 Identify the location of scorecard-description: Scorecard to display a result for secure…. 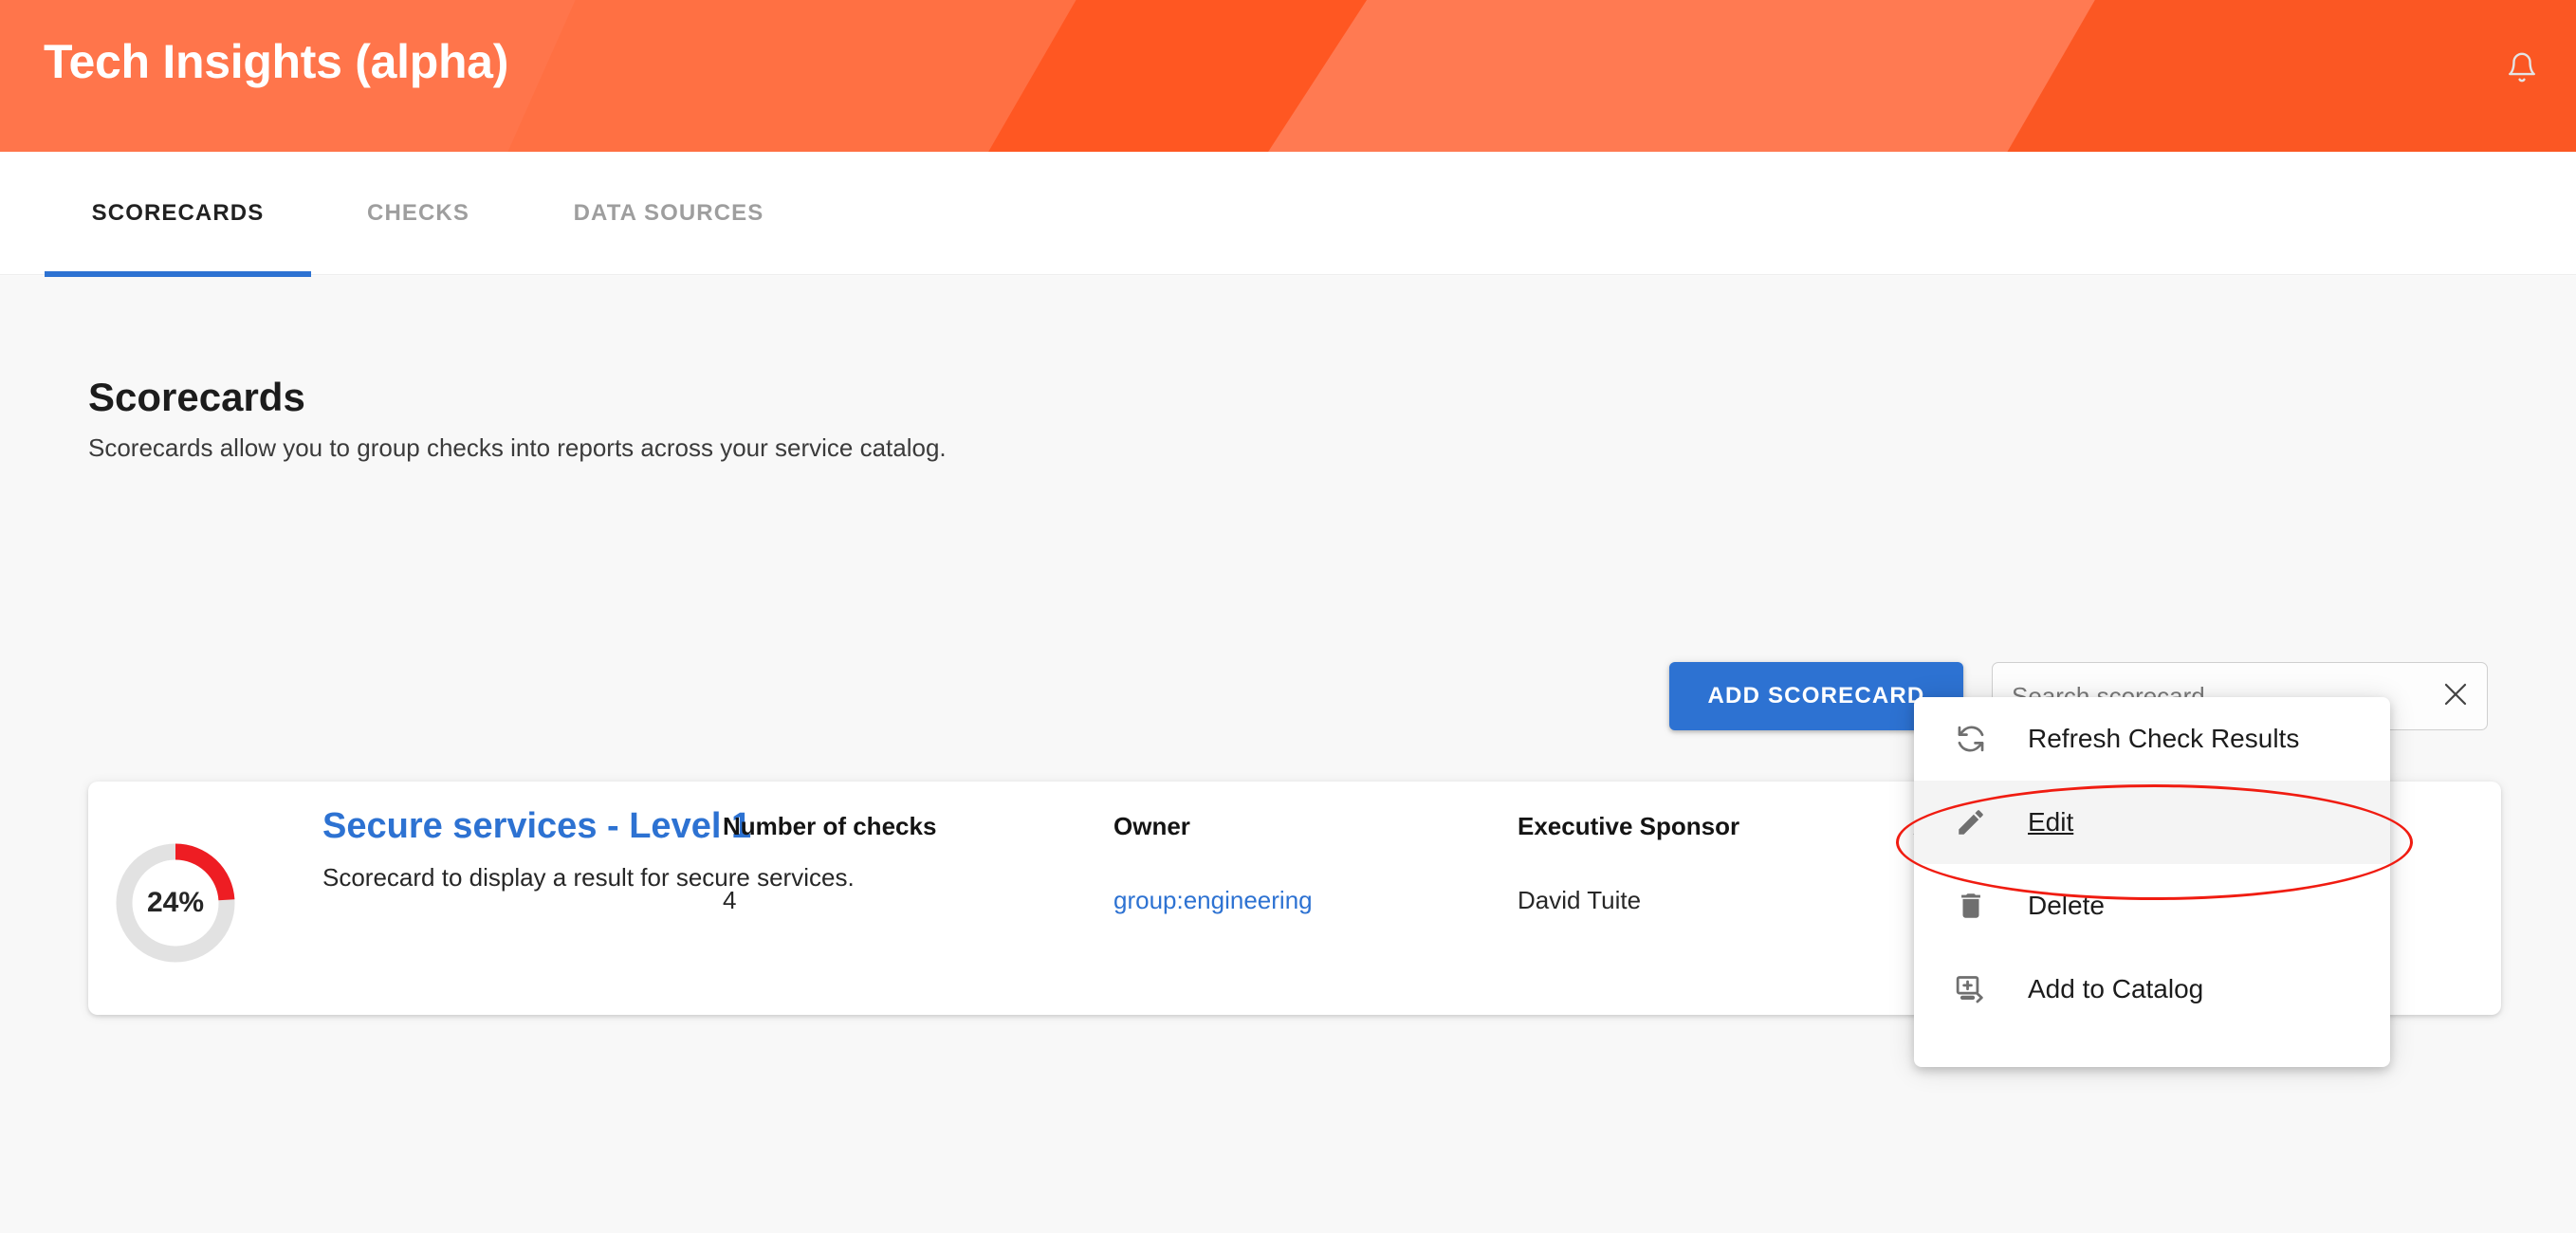
(588, 877).